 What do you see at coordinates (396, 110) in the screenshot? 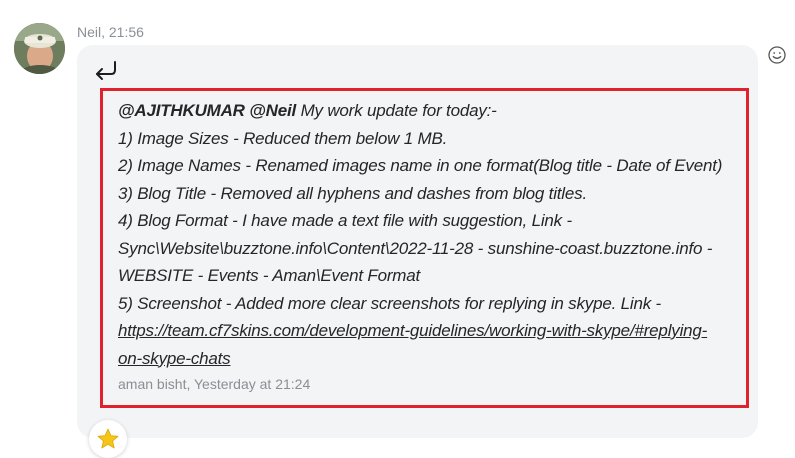
I see `quote-intro: My work update for today:-` at bounding box center [396, 110].